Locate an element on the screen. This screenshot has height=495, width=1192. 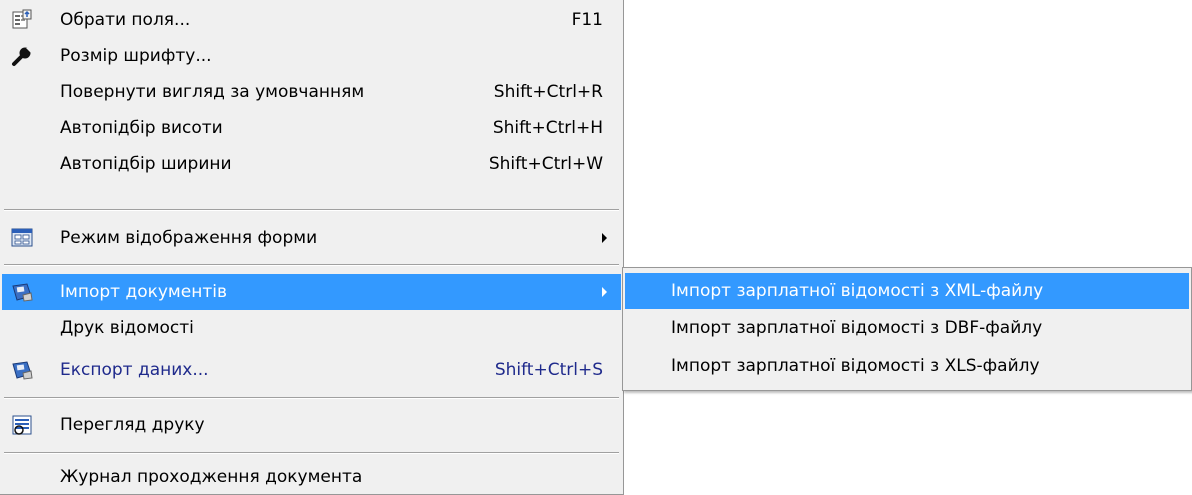
disk-export-icon is located at coordinates (22, 370).